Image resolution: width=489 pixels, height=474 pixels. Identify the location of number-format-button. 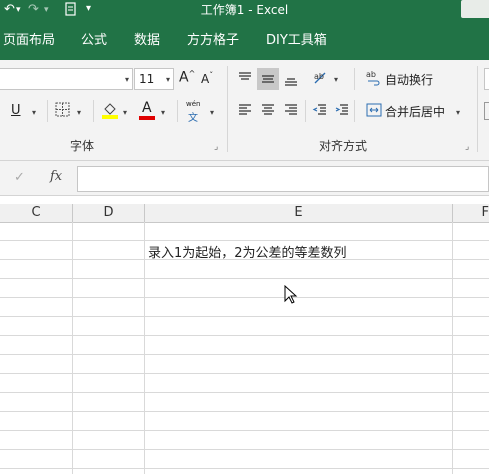
(486, 111).